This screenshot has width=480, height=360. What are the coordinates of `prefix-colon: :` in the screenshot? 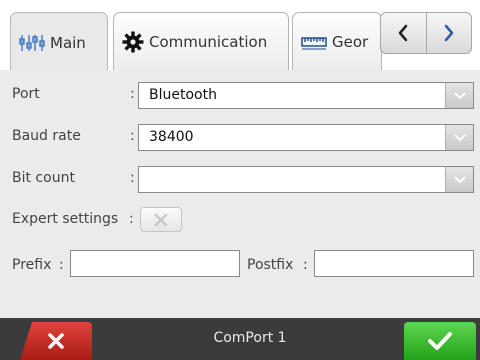 It's located at (61, 265).